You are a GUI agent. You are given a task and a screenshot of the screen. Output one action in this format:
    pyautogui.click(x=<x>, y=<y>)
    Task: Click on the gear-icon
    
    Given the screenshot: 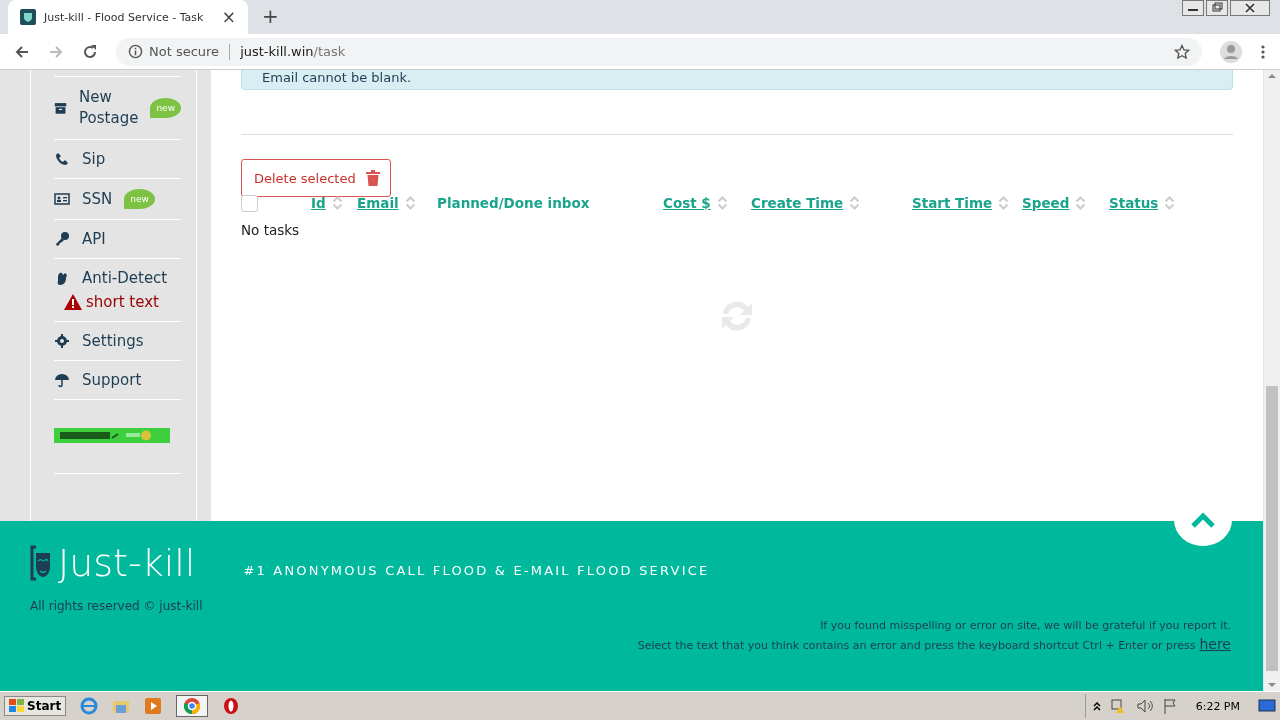 What is the action you would take?
    pyautogui.click(x=62, y=341)
    